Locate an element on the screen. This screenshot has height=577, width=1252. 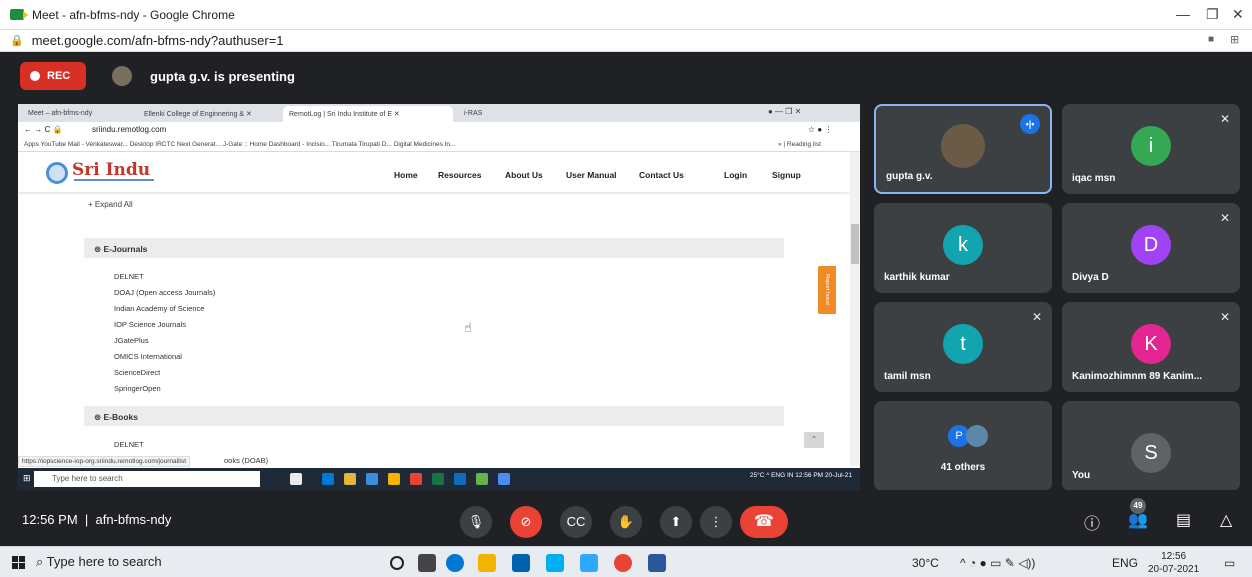
journal-item: Indian Academy of Science is located at coordinates (159, 308).